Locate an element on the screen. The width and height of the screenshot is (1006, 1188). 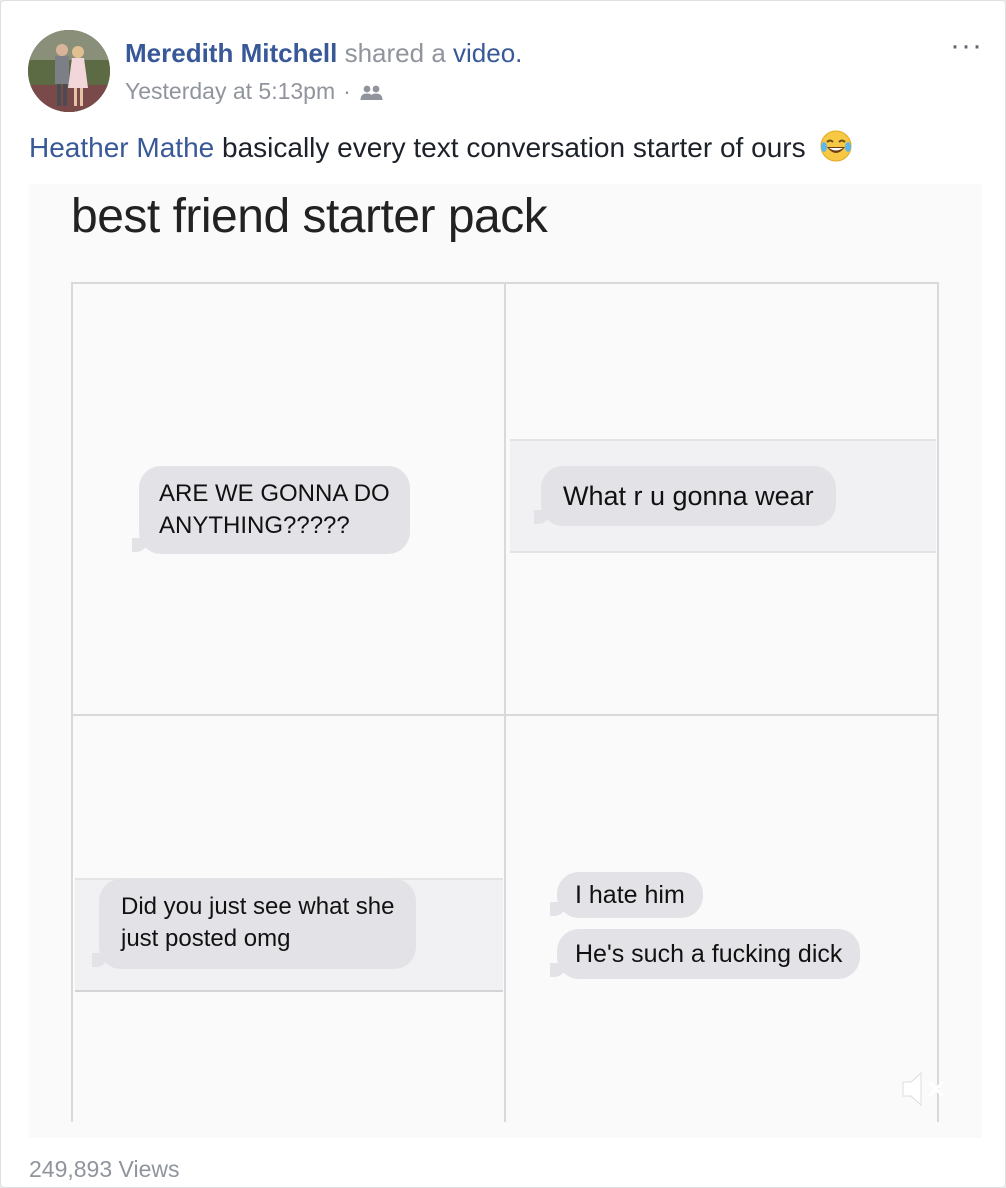
author-name-link: Meredith Mitchell is located at coordinates (231, 53).